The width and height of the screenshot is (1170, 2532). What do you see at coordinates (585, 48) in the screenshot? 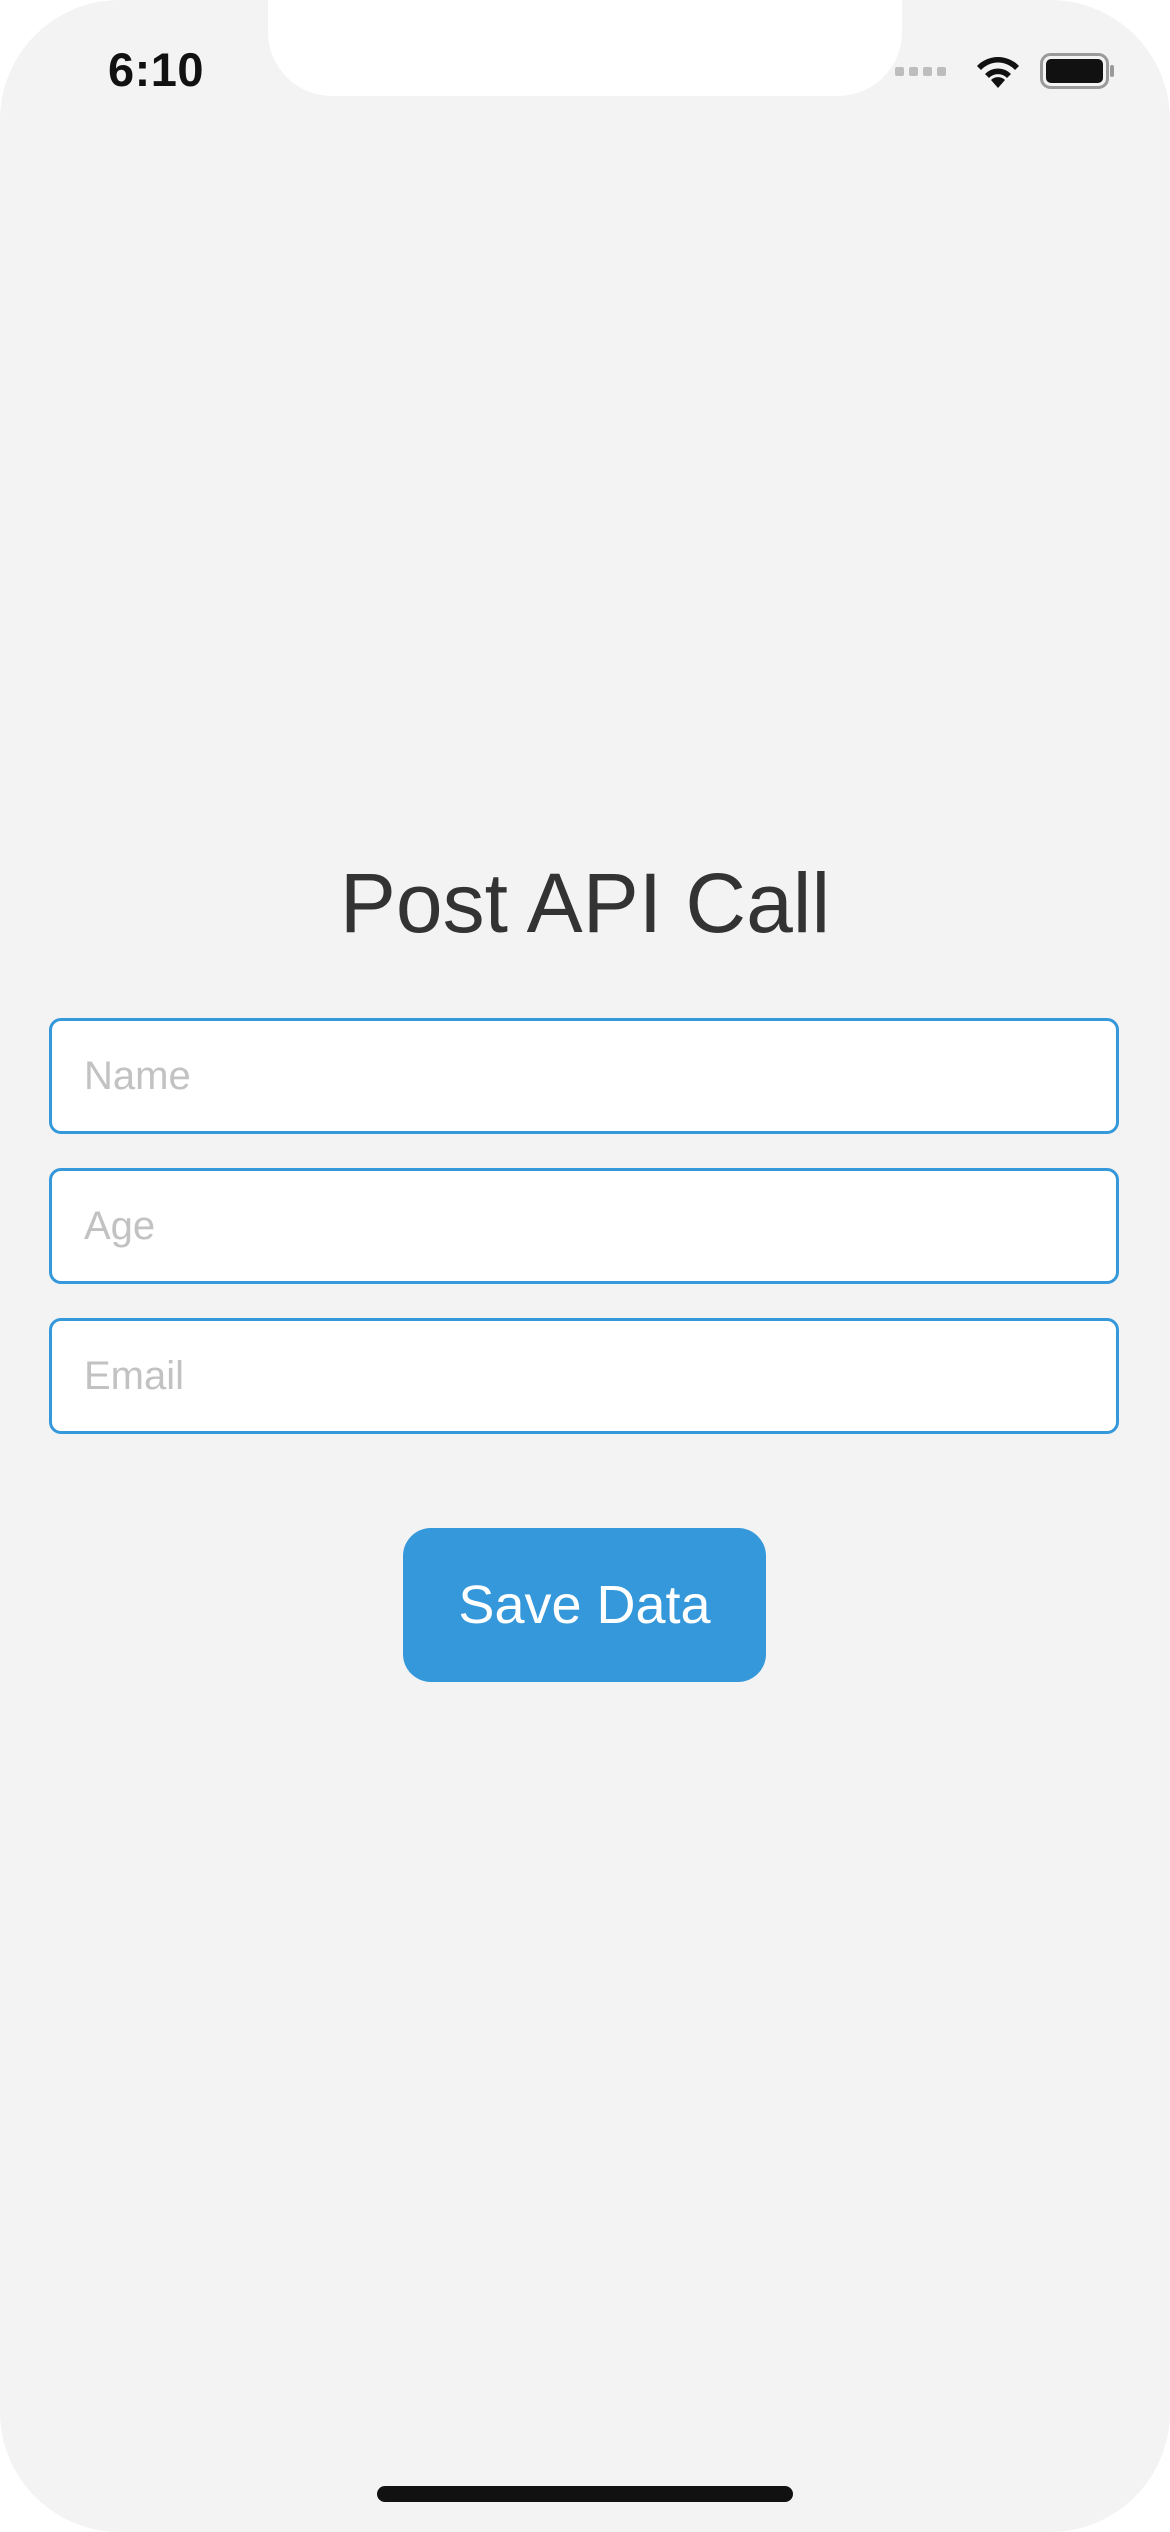
I see `camera-notch` at bounding box center [585, 48].